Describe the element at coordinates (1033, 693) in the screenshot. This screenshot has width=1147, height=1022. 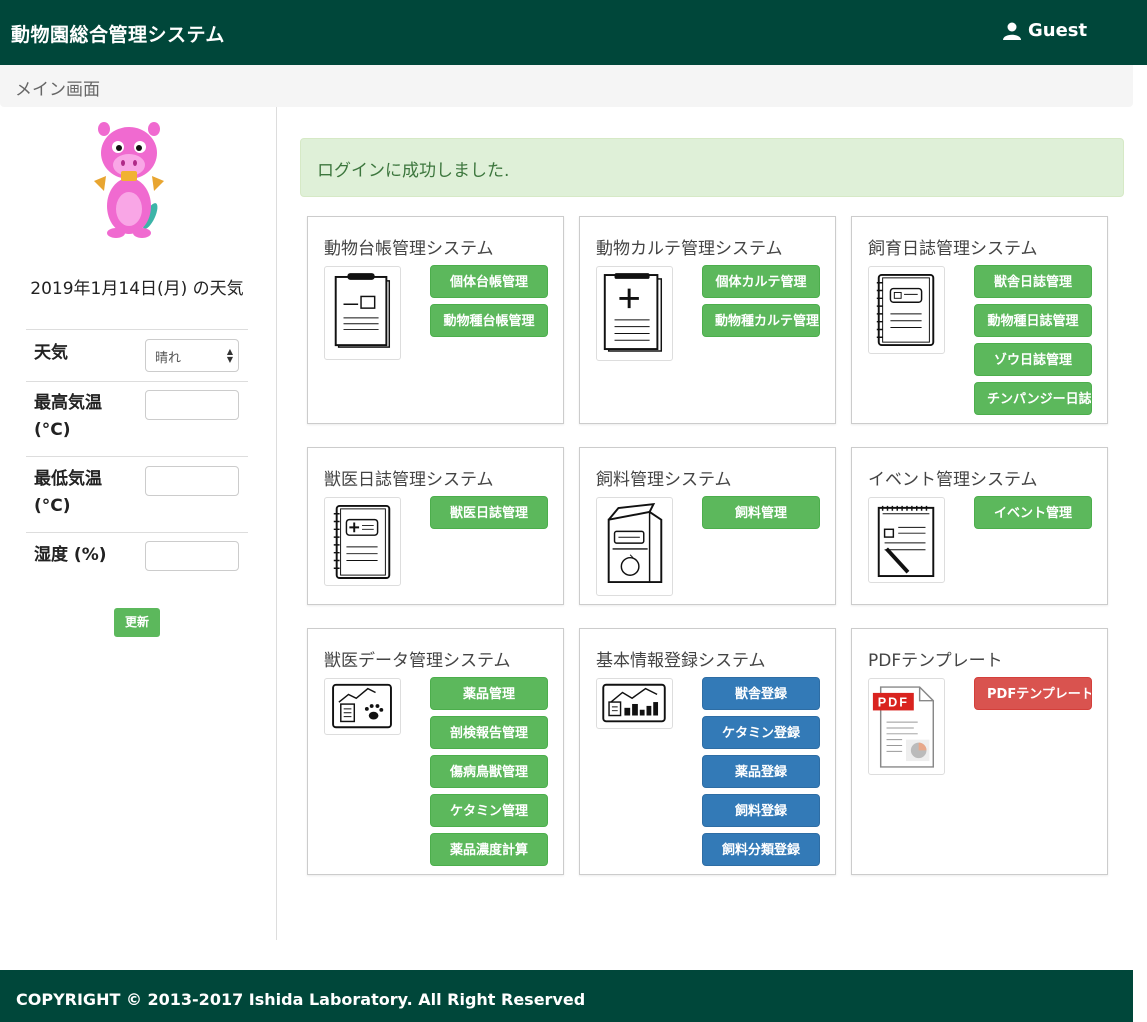
I see `pdf-template-button: PDFテンプレート` at that location.